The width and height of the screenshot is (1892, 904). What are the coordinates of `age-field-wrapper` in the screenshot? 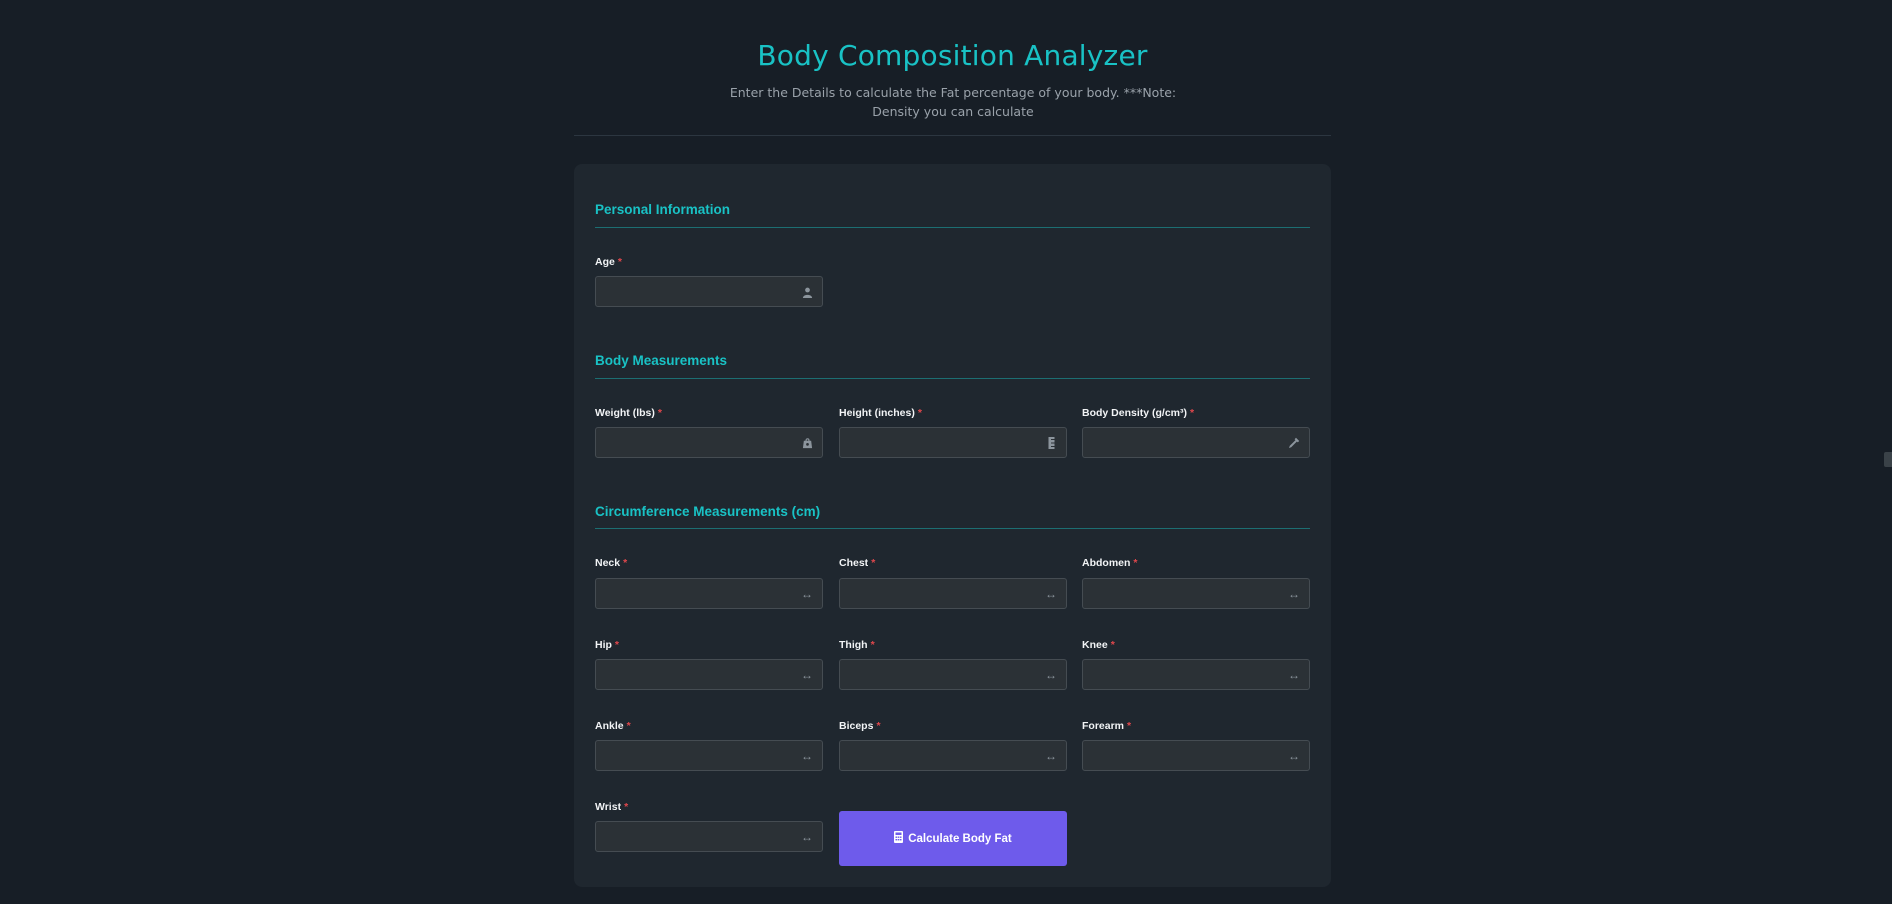 It's located at (709, 291).